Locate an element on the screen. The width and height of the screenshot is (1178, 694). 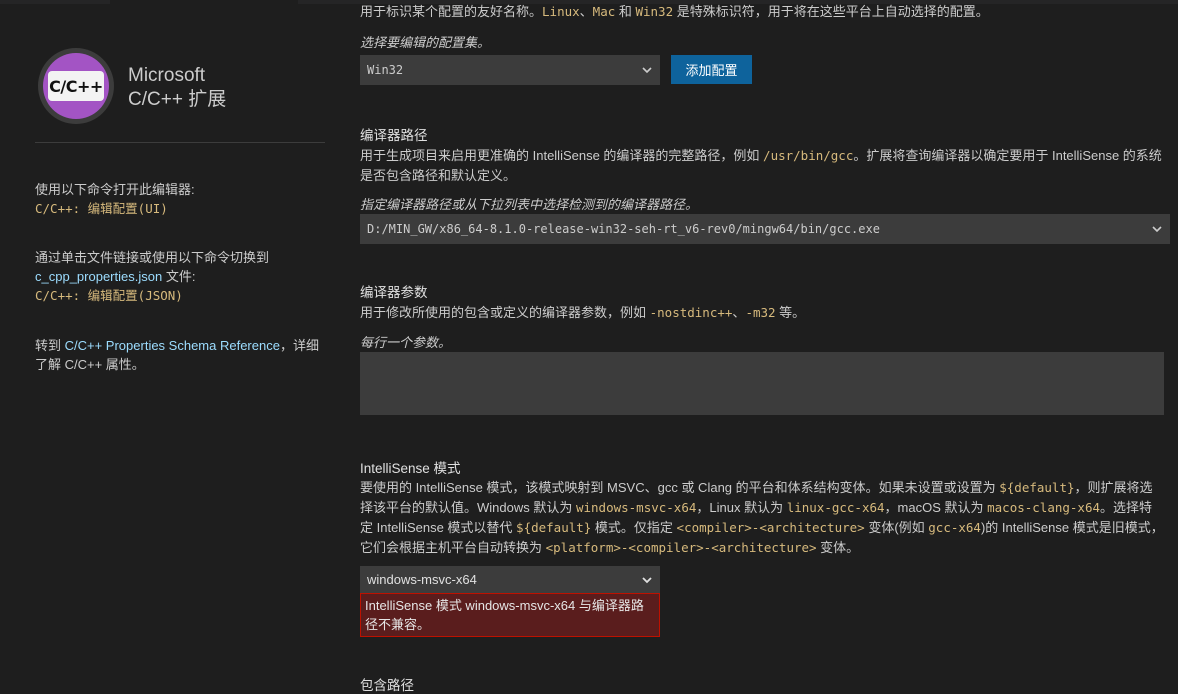
code-default: ${default} is located at coordinates (1037, 487).